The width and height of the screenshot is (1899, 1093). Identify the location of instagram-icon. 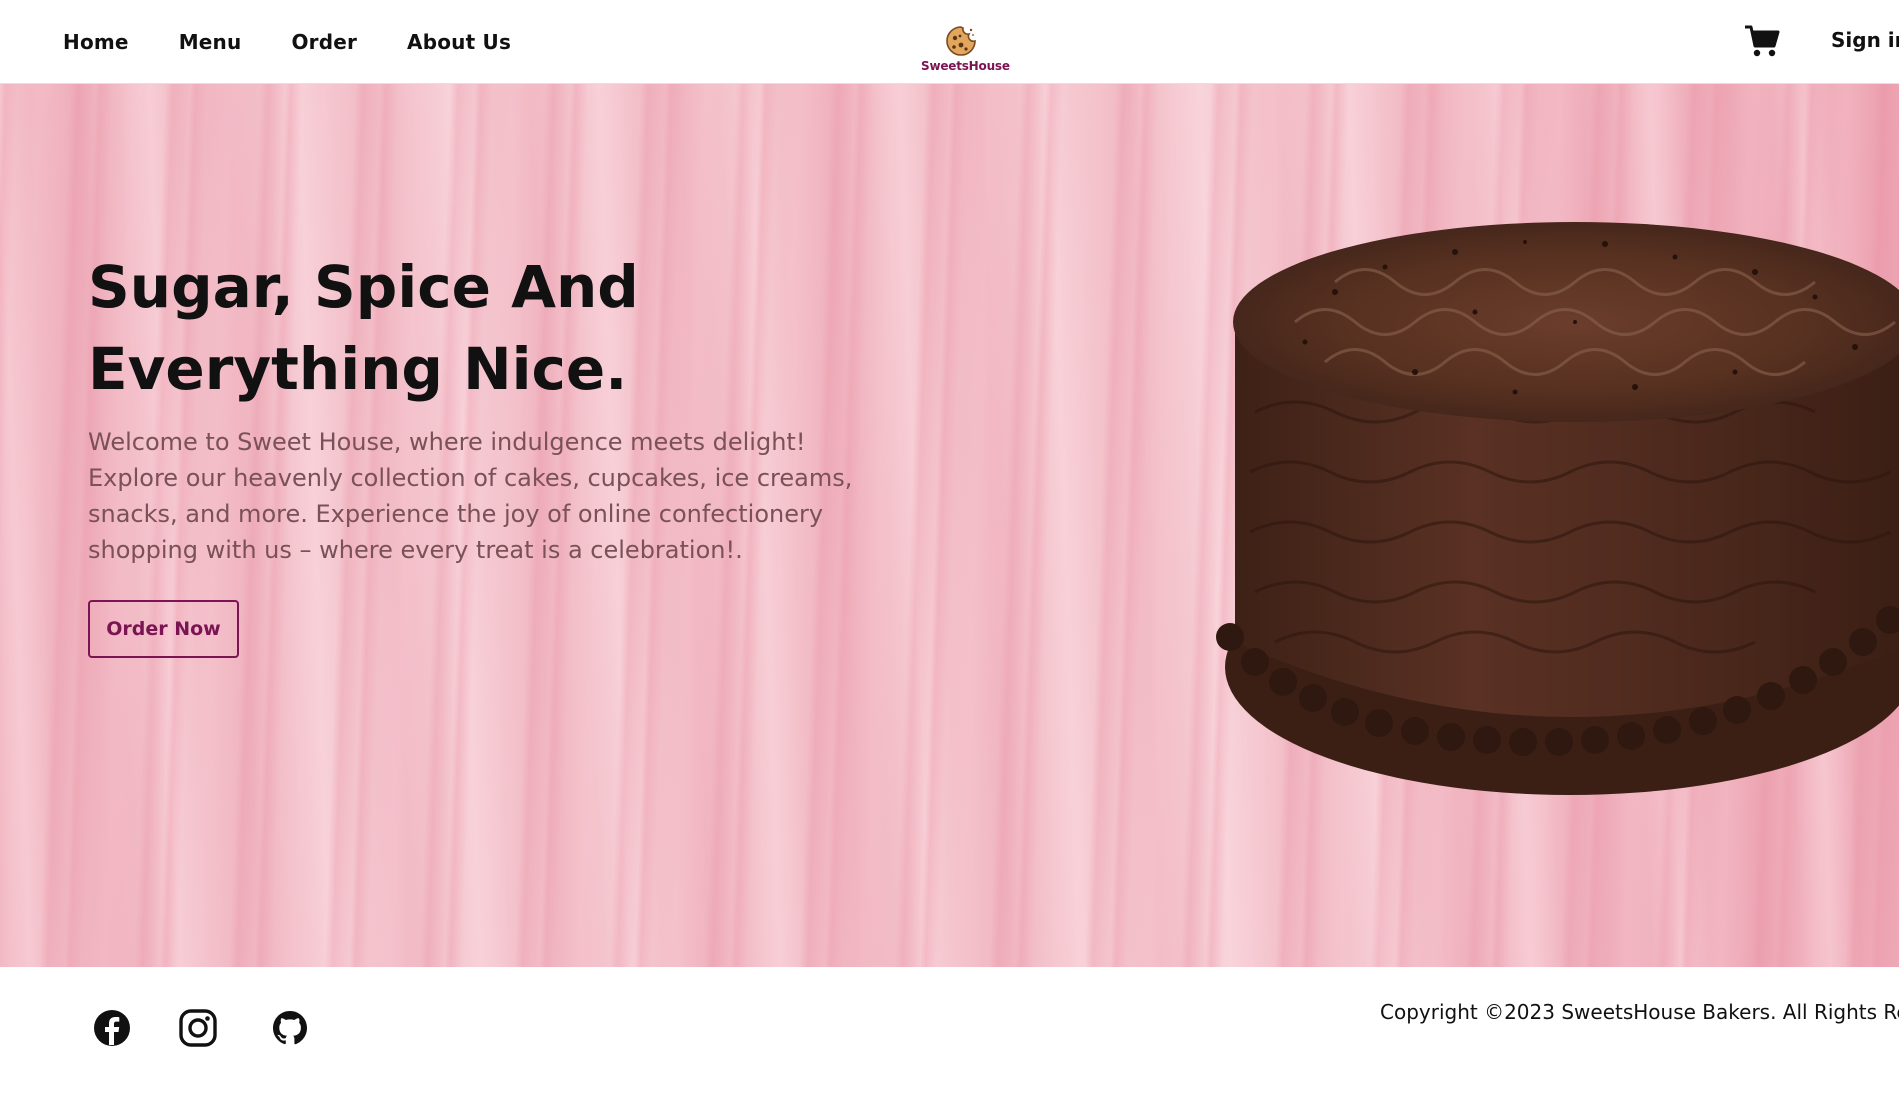
(198, 1028).